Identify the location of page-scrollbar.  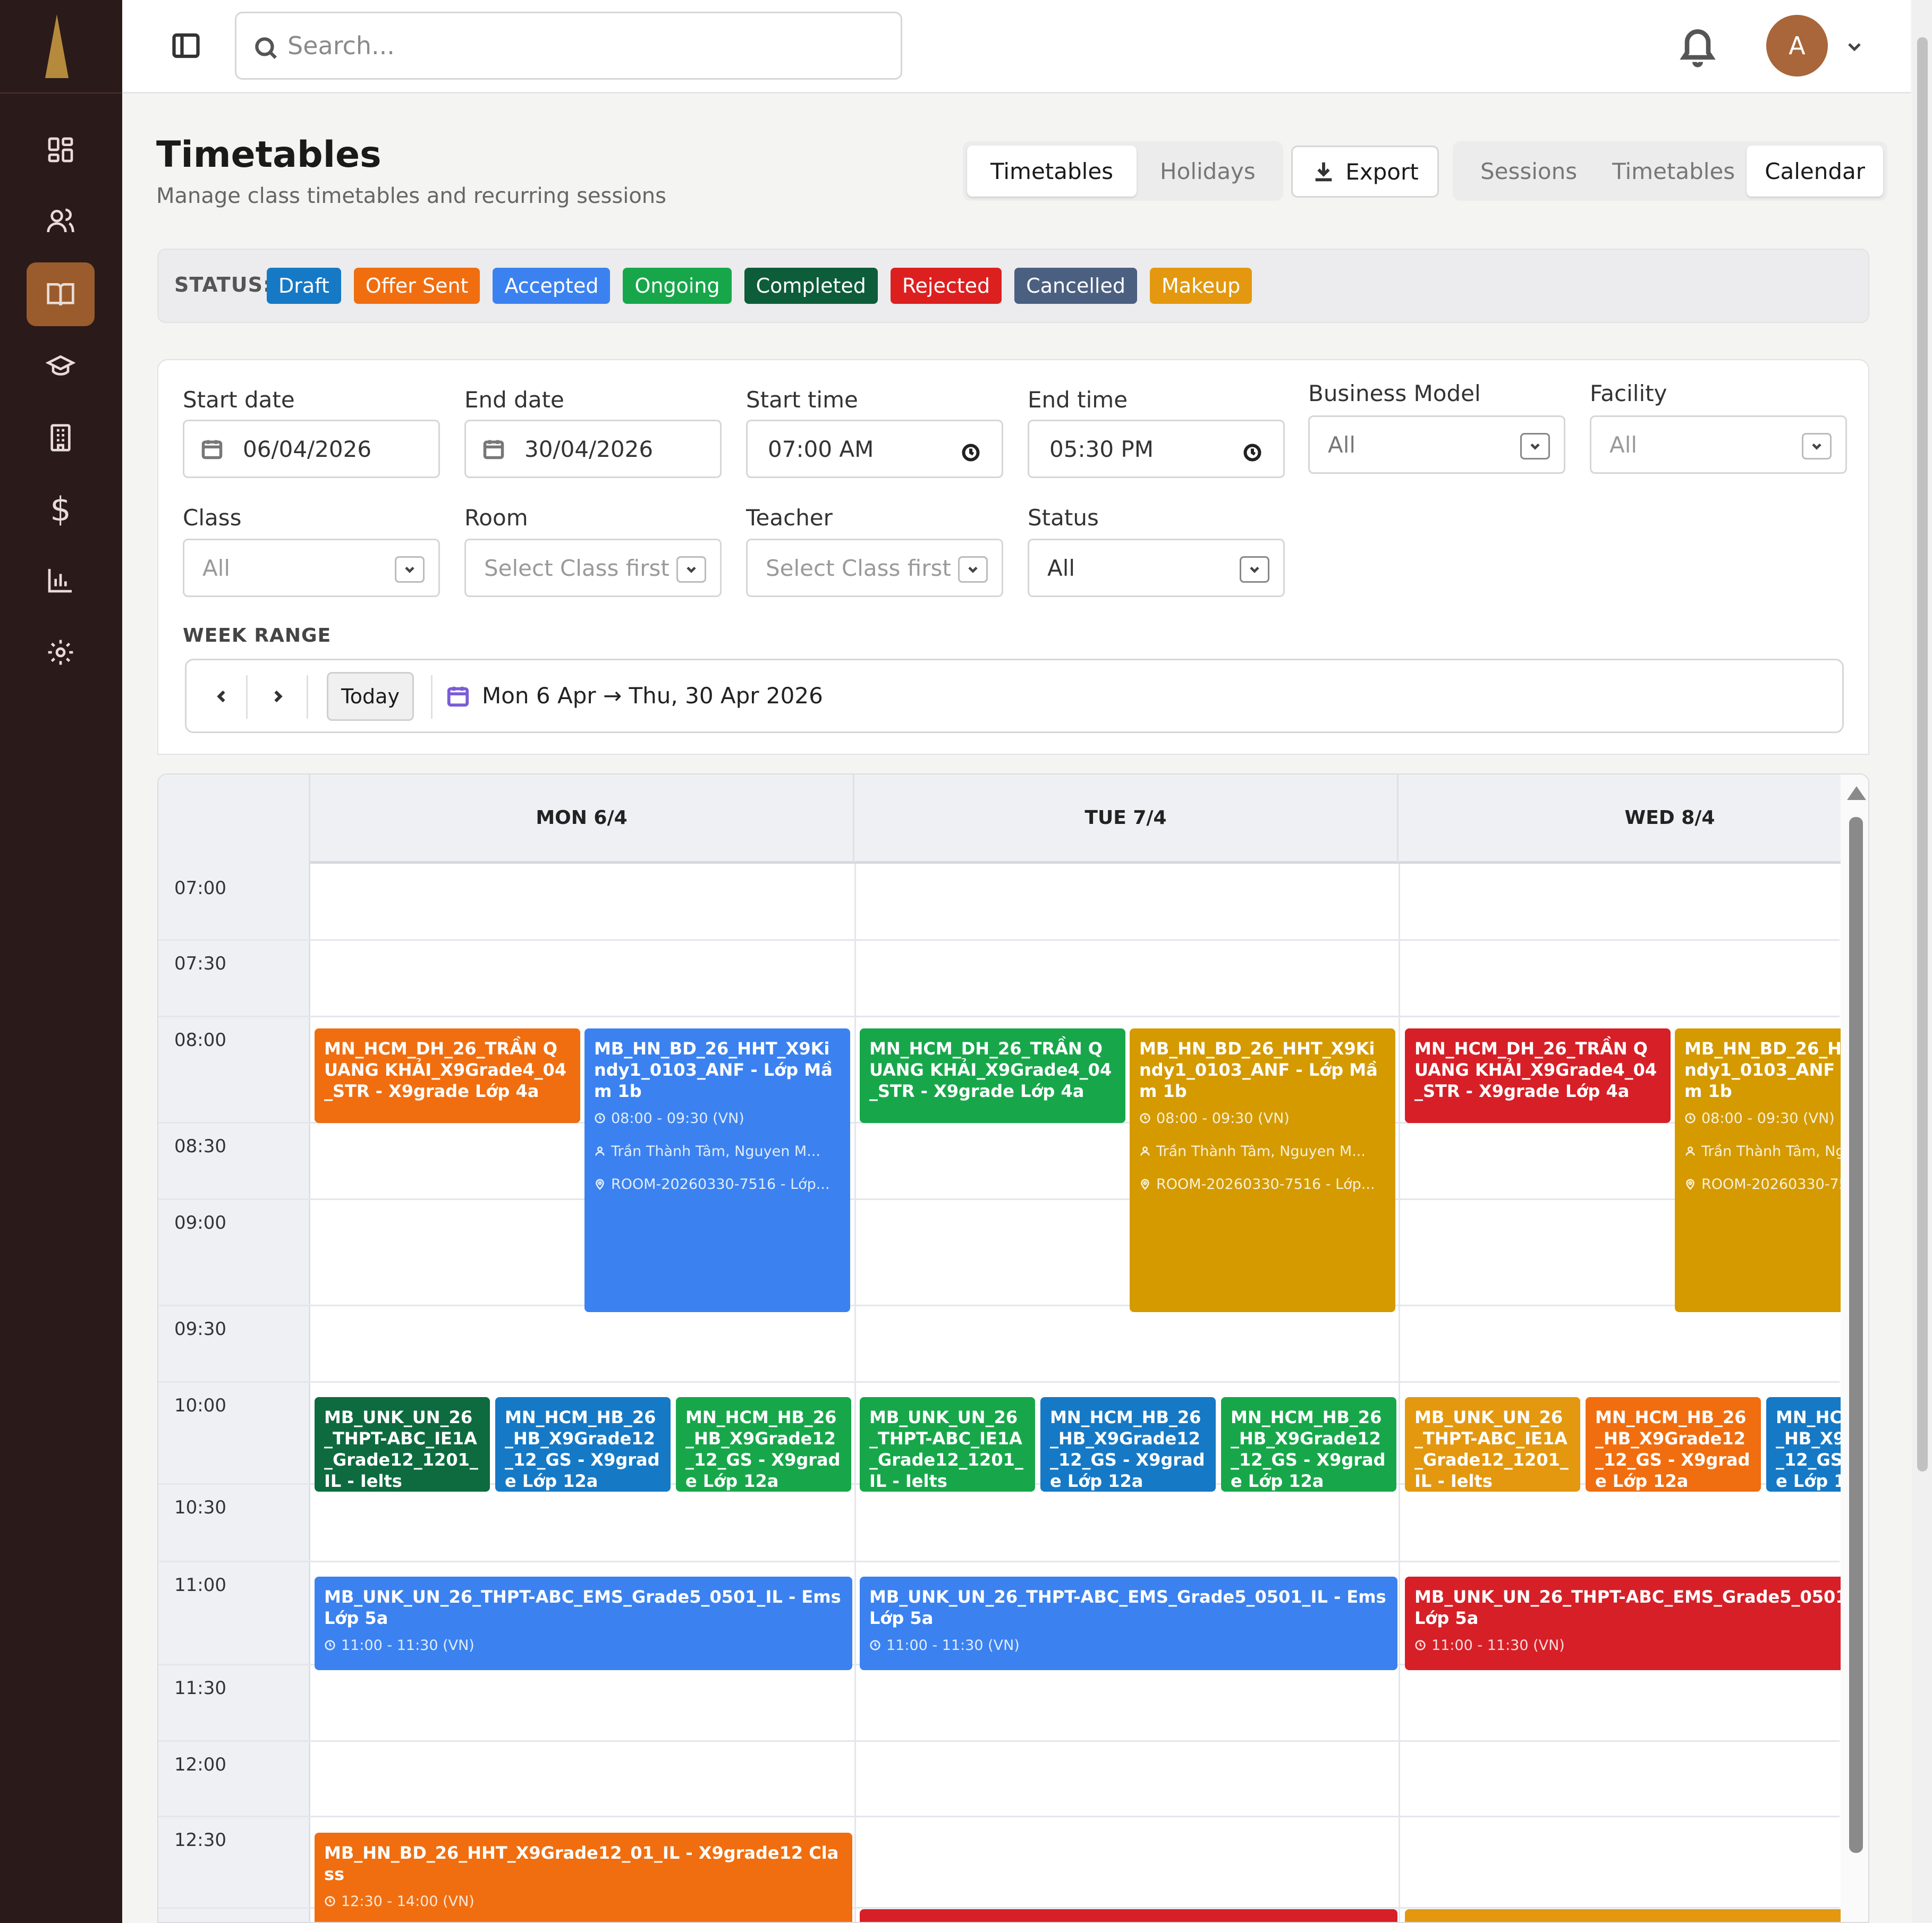
(1922, 962).